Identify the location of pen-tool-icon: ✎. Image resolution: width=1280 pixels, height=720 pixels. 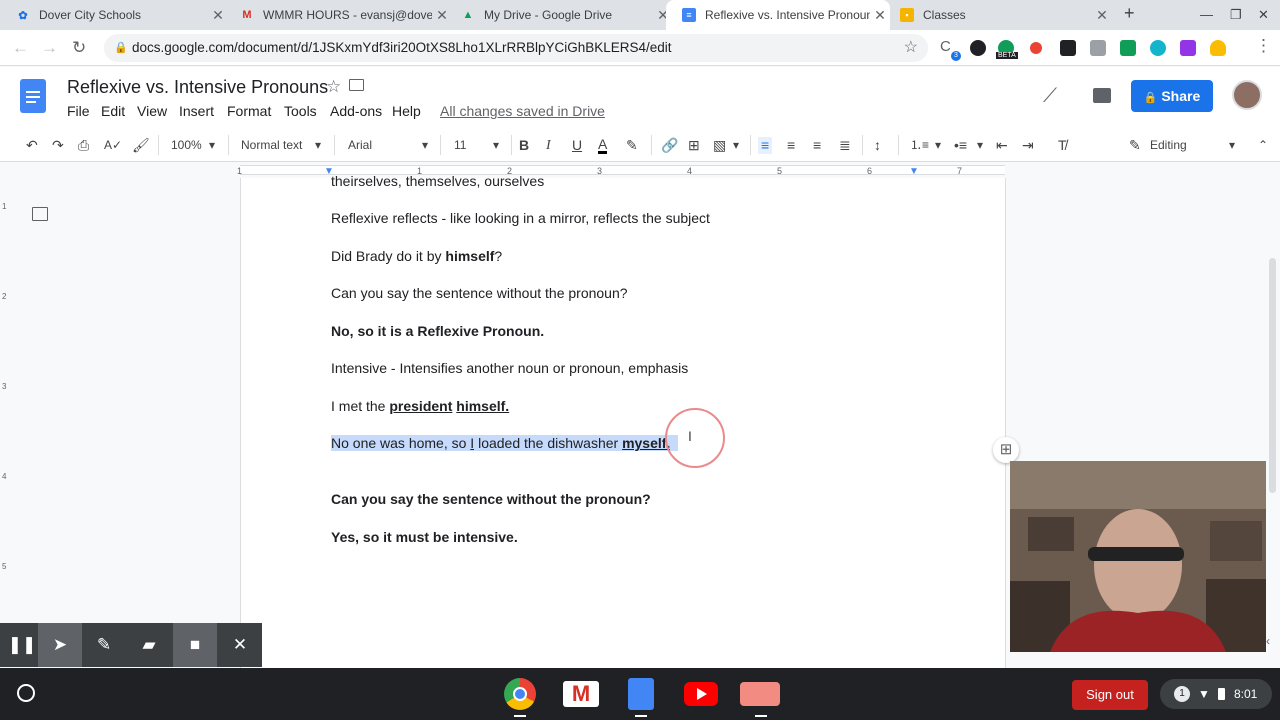
(104, 645).